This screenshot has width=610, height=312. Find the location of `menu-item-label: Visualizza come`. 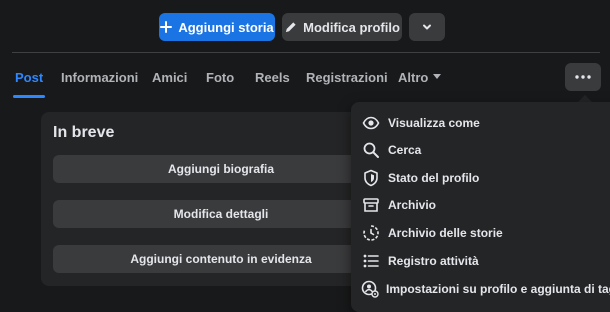

menu-item-label: Visualizza come is located at coordinates (434, 123).